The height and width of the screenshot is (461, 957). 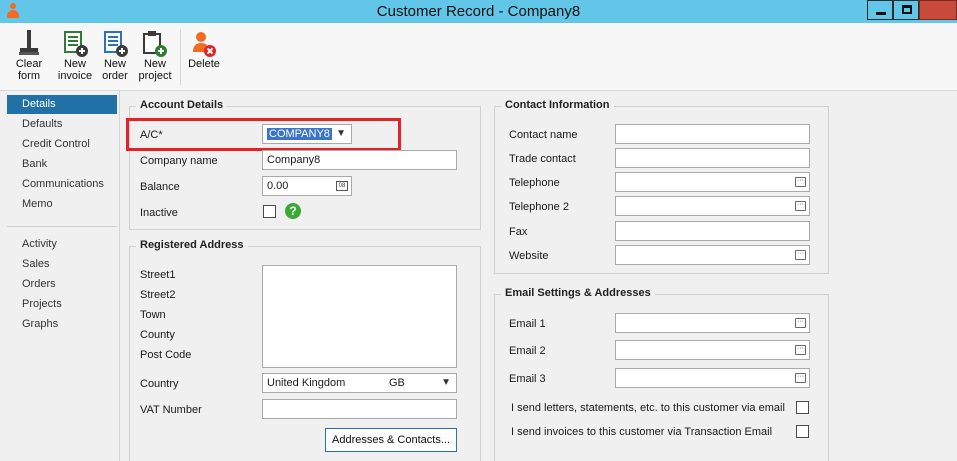 I want to click on delete-person-icon, so click(x=204, y=43).